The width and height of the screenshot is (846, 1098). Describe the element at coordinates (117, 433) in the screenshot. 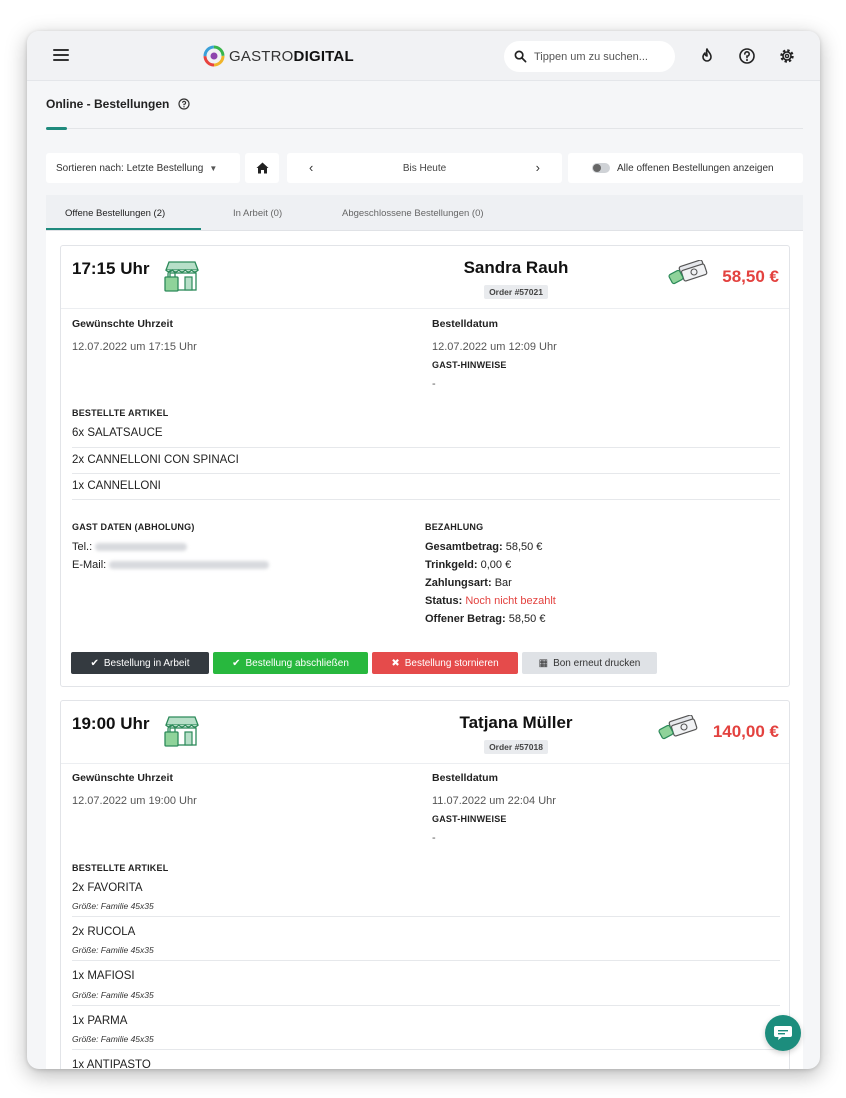

I see `list-item: 6x SALATSAUCE` at that location.